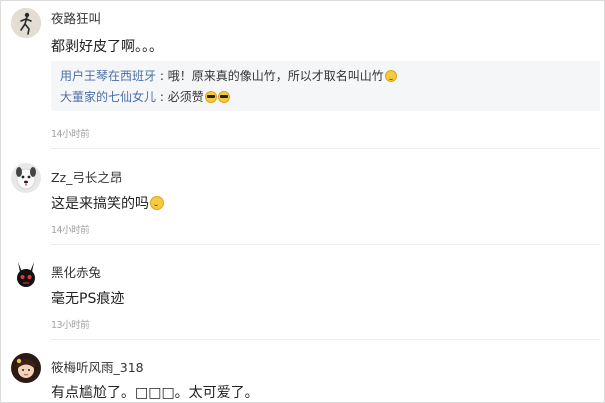 This screenshot has width=605, height=403. What do you see at coordinates (26, 368) in the screenshot?
I see `girl-avatar` at bounding box center [26, 368].